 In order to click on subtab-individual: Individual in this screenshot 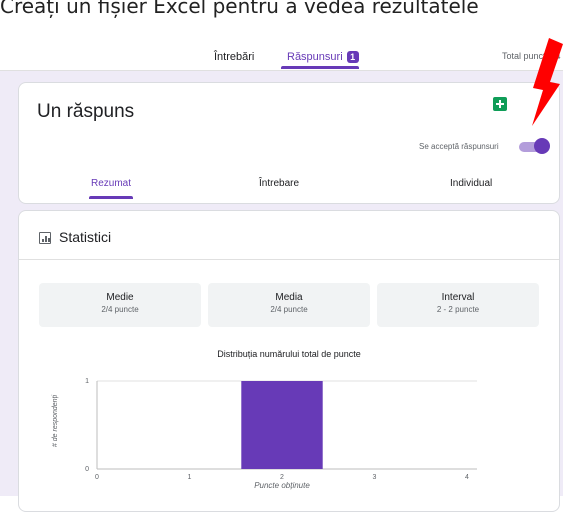, I will do `click(471, 183)`.